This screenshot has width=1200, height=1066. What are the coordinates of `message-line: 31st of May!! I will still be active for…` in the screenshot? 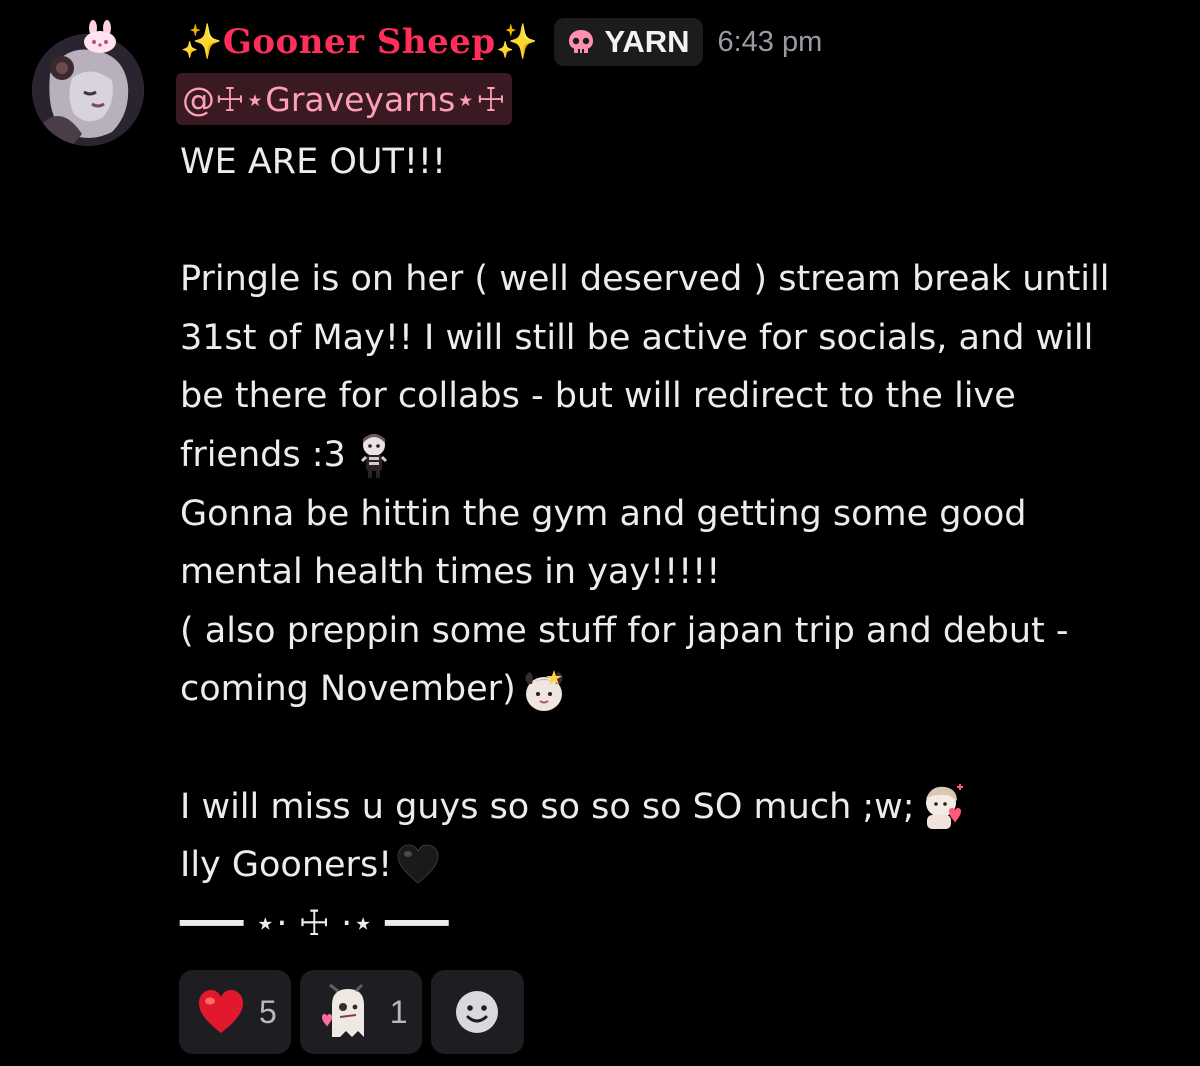 It's located at (637, 337).